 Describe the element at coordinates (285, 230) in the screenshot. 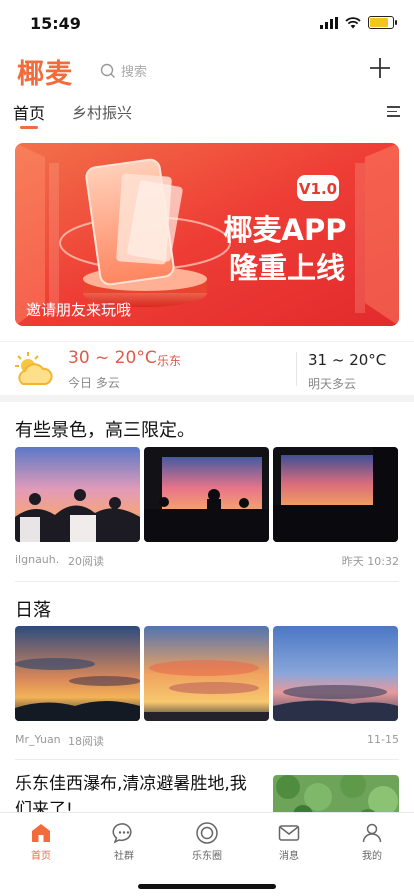

I see `banner-headline-1: 椰麦APP` at that location.